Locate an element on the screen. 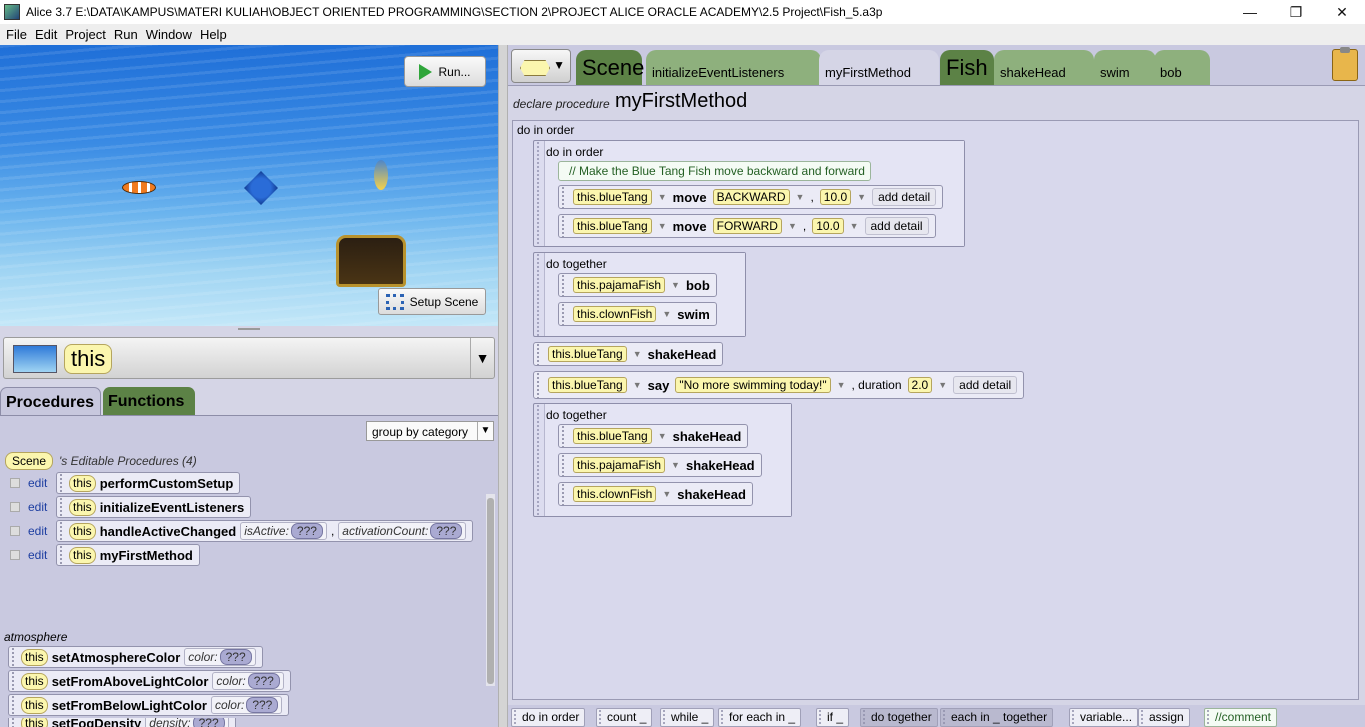 This screenshot has height=727, width=1365. tab-swim: swim is located at coordinates (1125, 68).